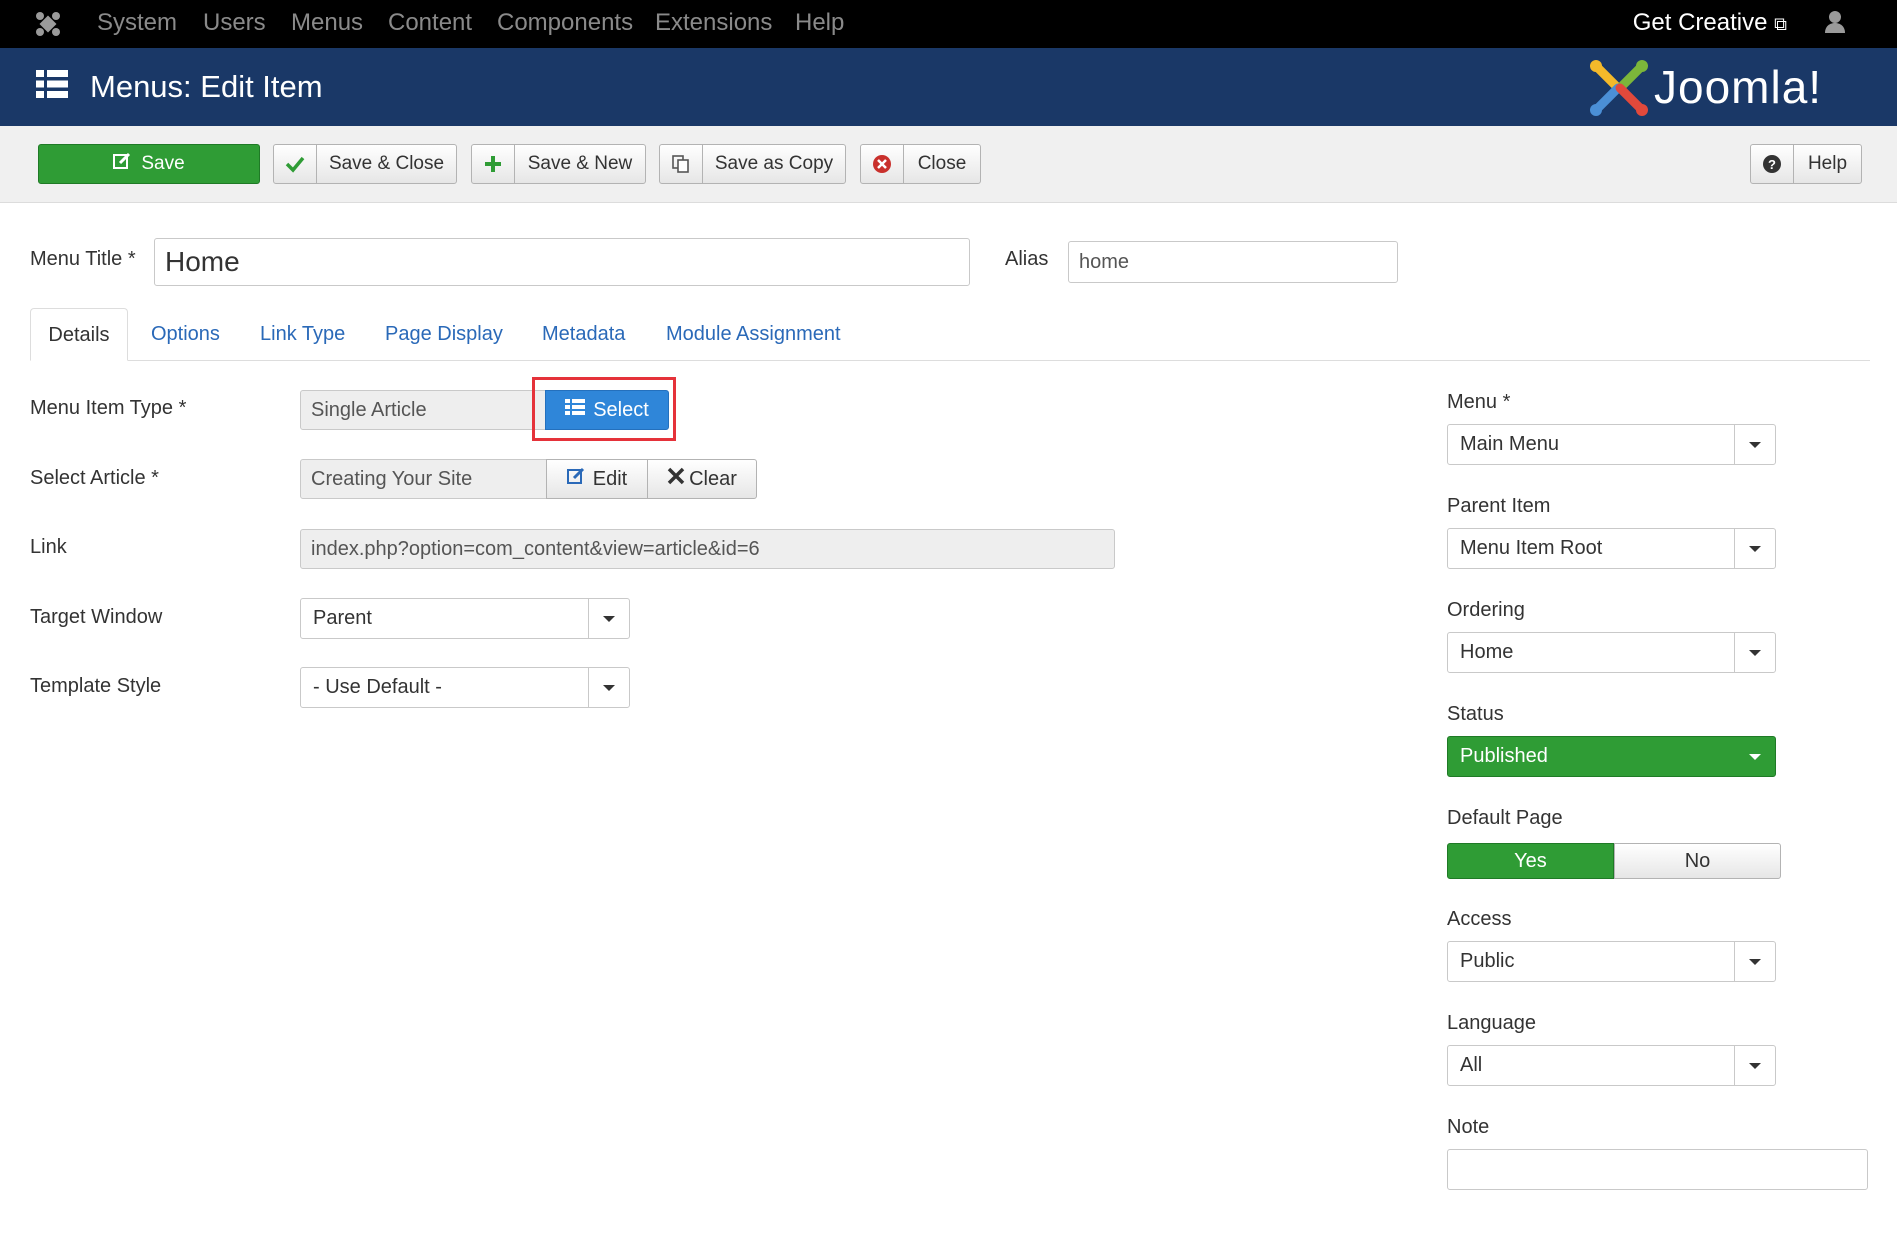 The width and height of the screenshot is (1897, 1240). Describe the element at coordinates (610, 478) in the screenshot. I see `edit-button-label: Edit` at that location.